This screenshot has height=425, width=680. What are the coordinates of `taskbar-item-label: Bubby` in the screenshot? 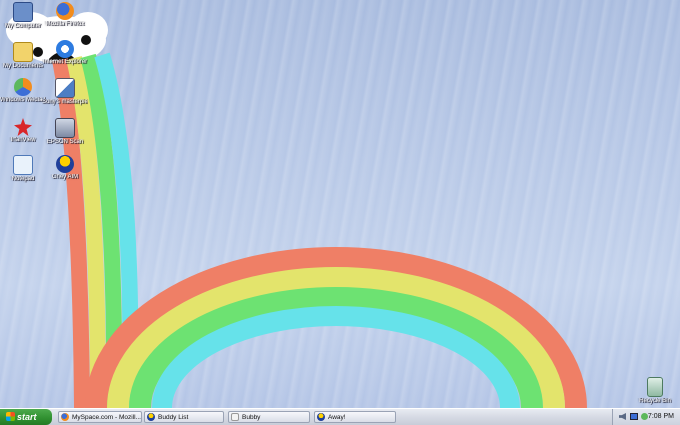 It's located at (251, 417).